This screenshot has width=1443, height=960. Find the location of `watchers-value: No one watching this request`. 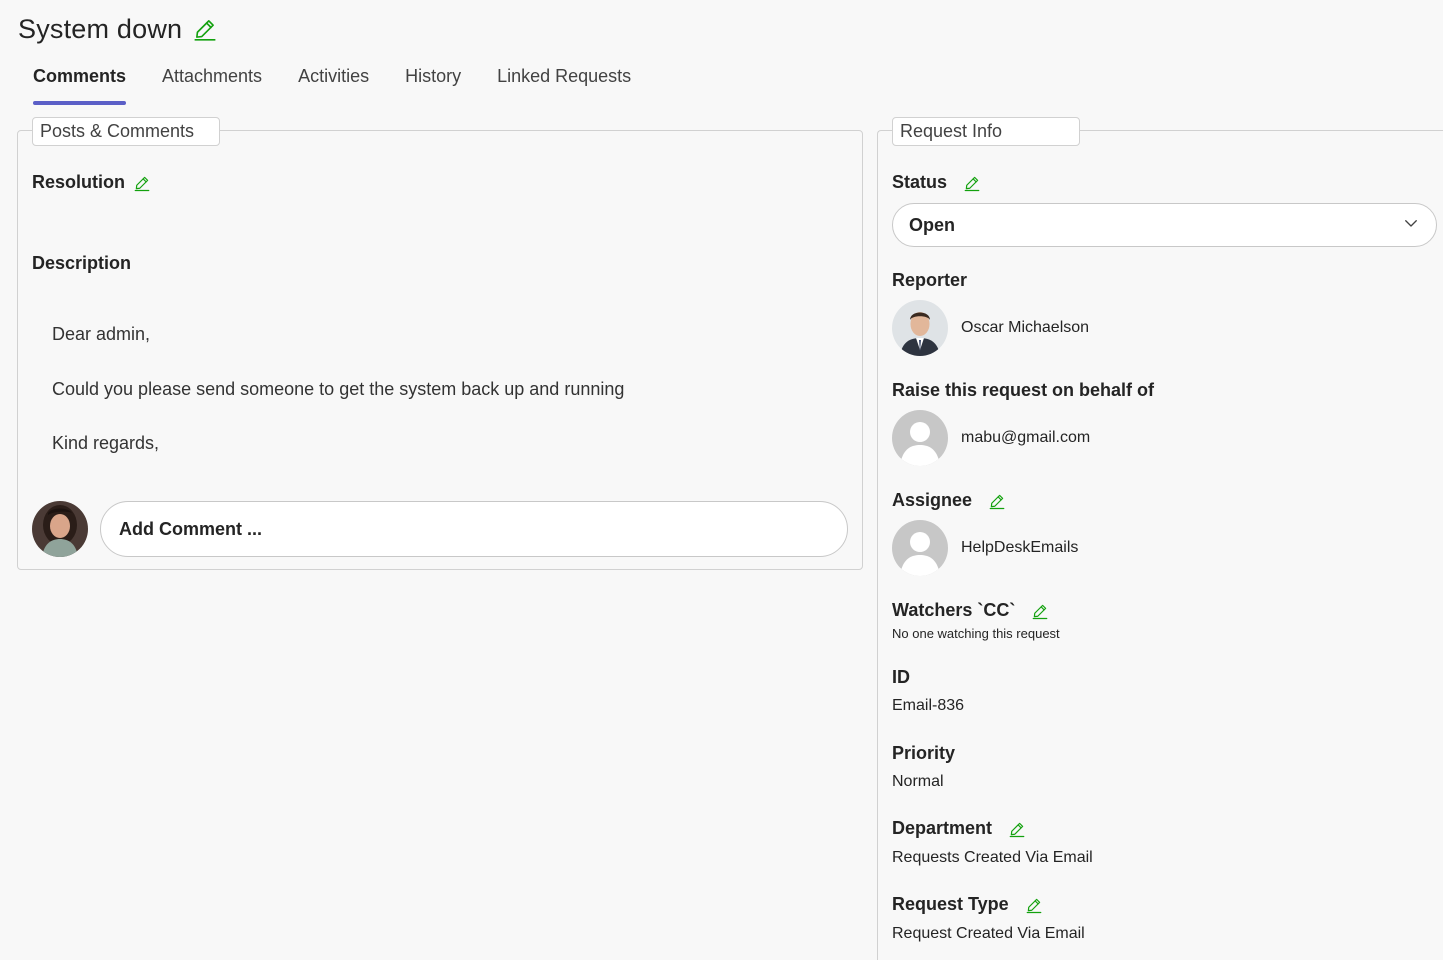

watchers-value: No one watching this request is located at coordinates (976, 633).